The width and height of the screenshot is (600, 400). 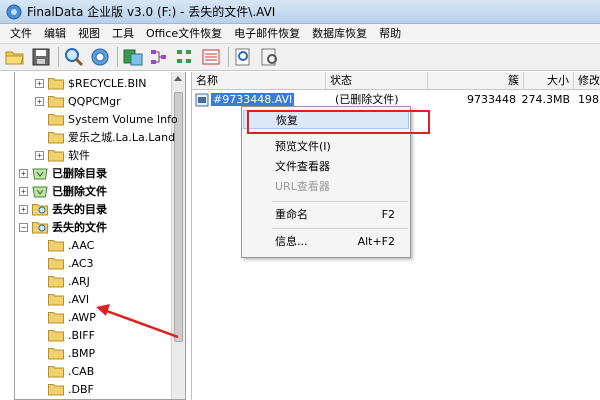 What do you see at coordinates (339, 34) in the screenshot?
I see `menu-database-recovery: 数据库恢复` at bounding box center [339, 34].